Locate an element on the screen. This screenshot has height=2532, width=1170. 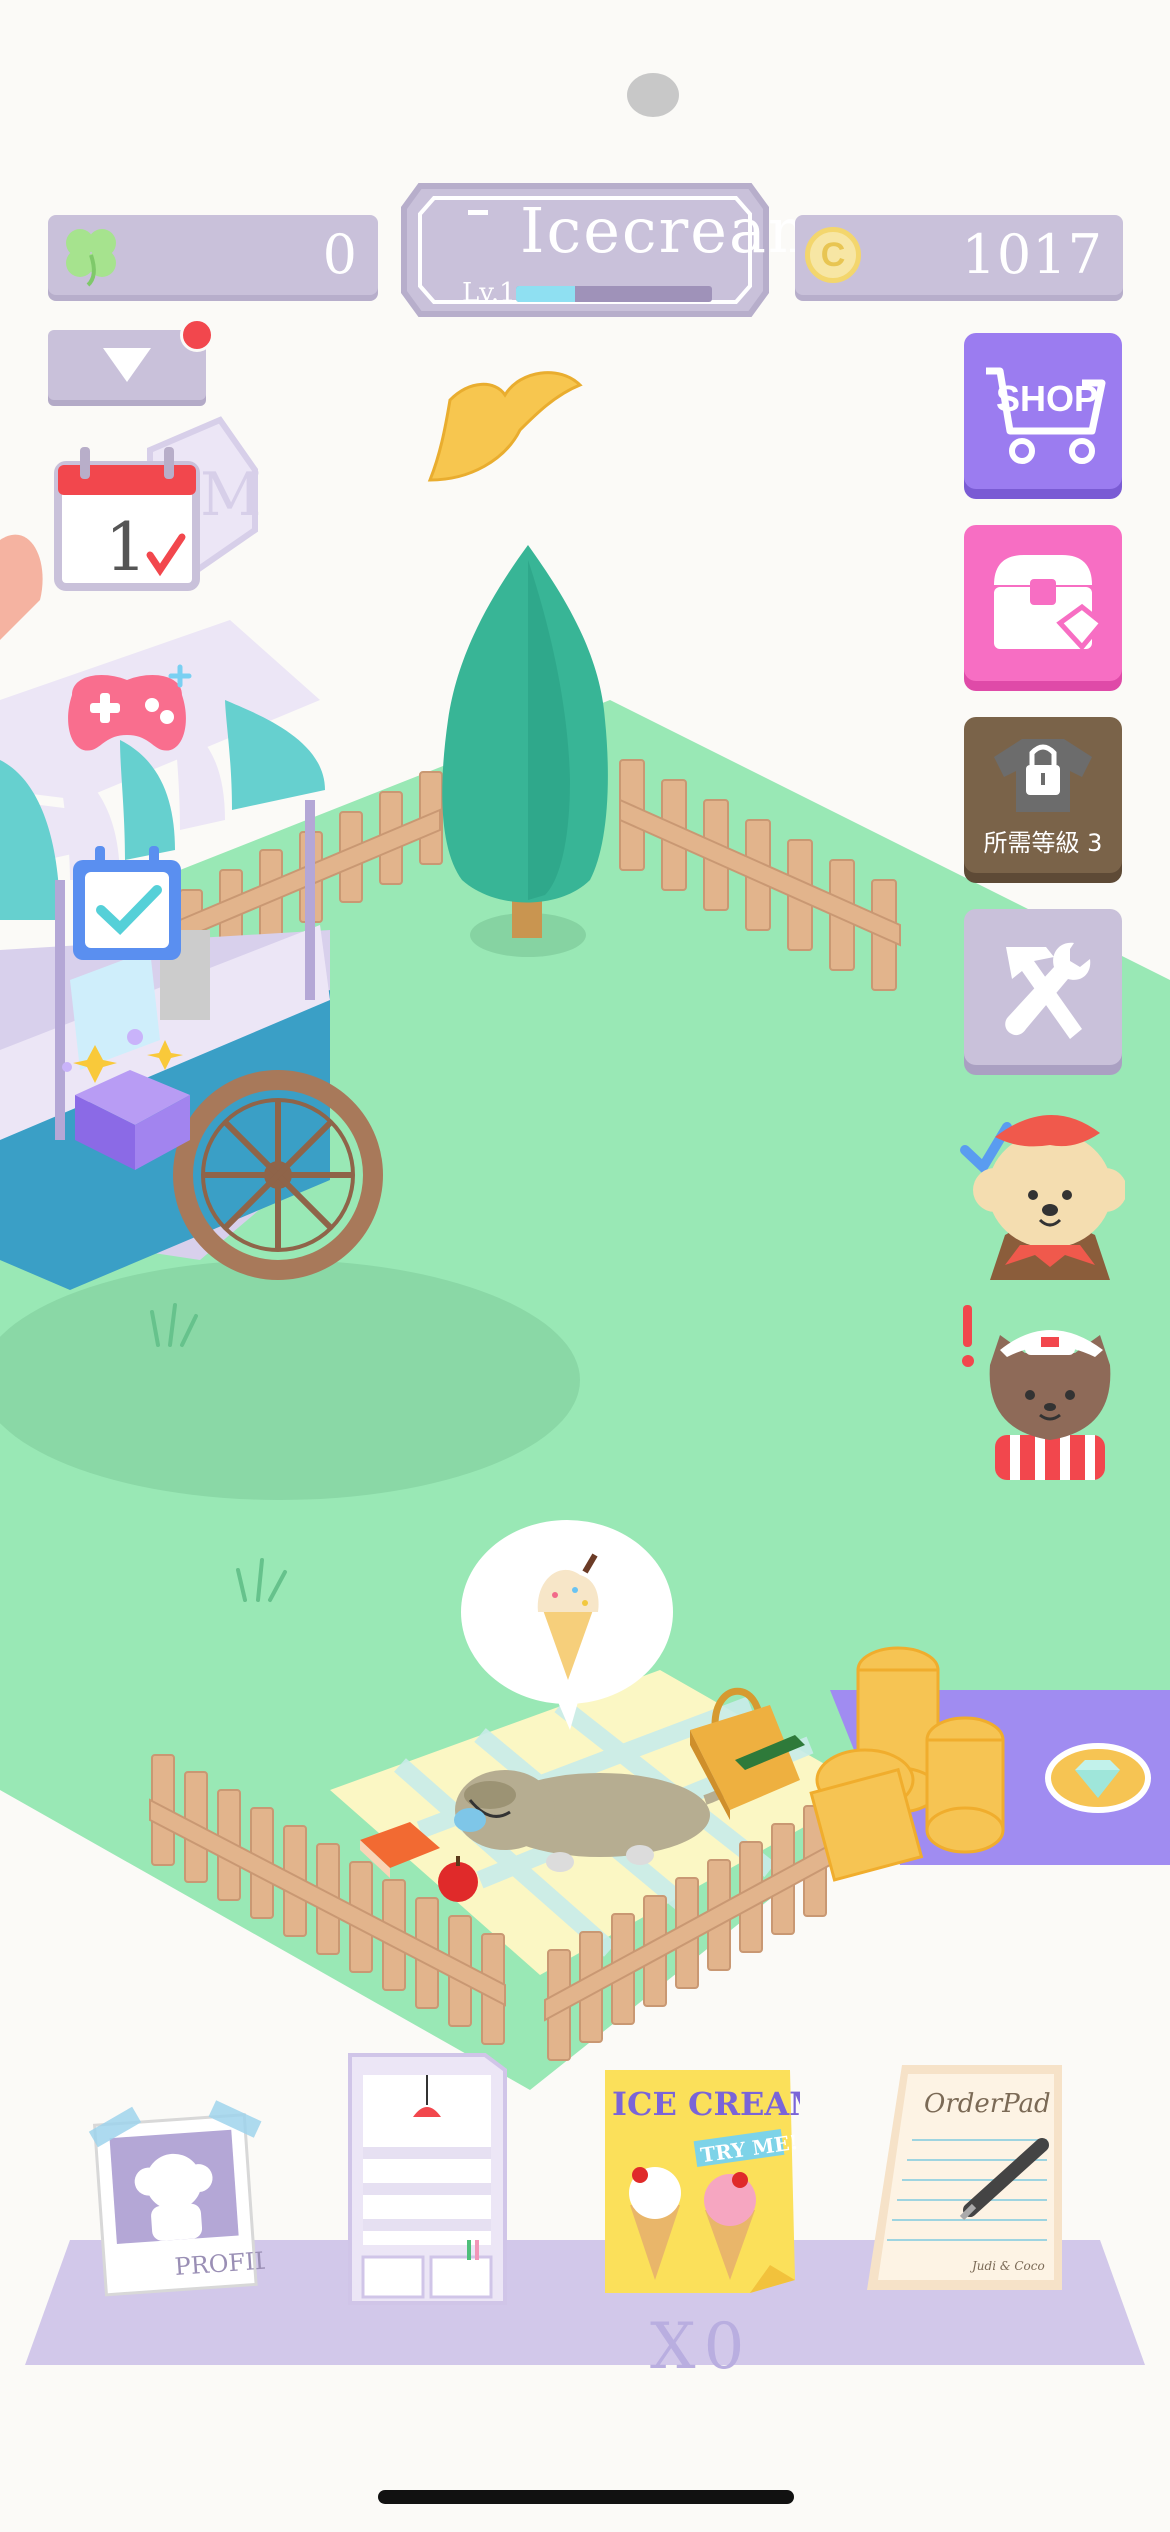
rock is located at coordinates (653, 95).